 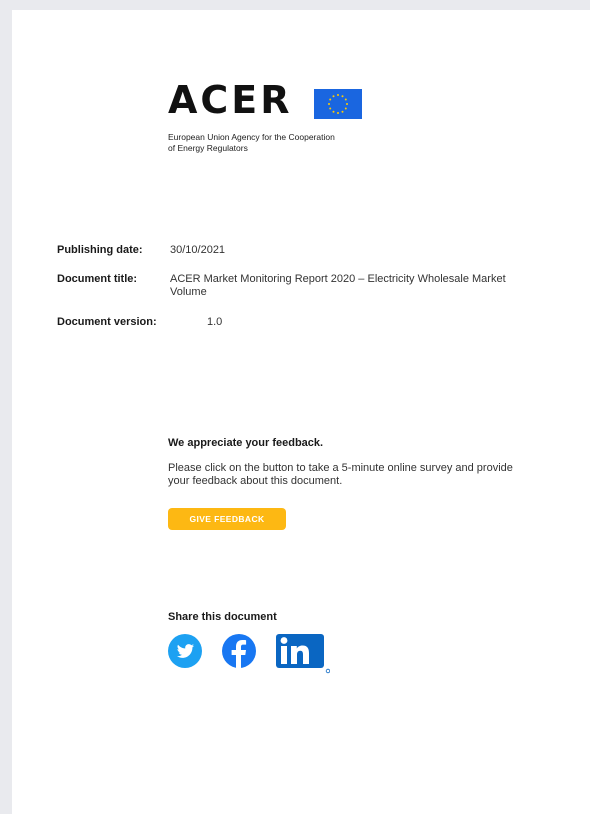 I want to click on agency-name-line2: of Energy Regulators, so click(x=208, y=148).